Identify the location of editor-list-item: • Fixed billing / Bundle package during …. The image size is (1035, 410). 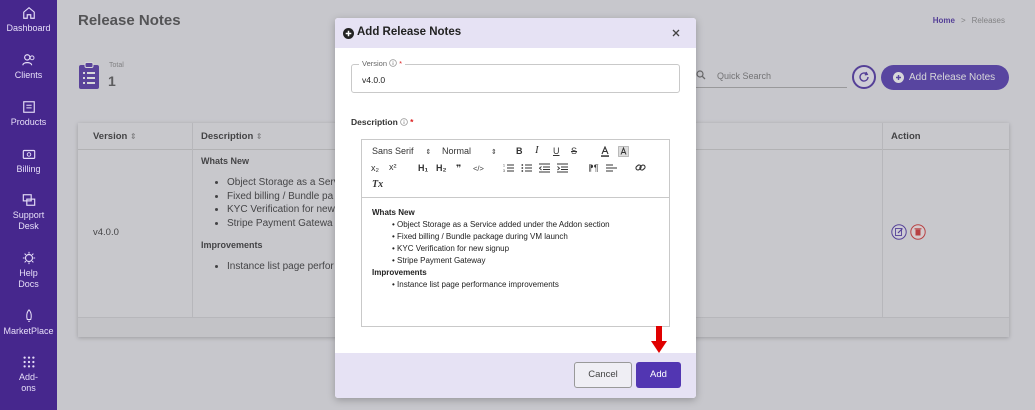
(480, 236).